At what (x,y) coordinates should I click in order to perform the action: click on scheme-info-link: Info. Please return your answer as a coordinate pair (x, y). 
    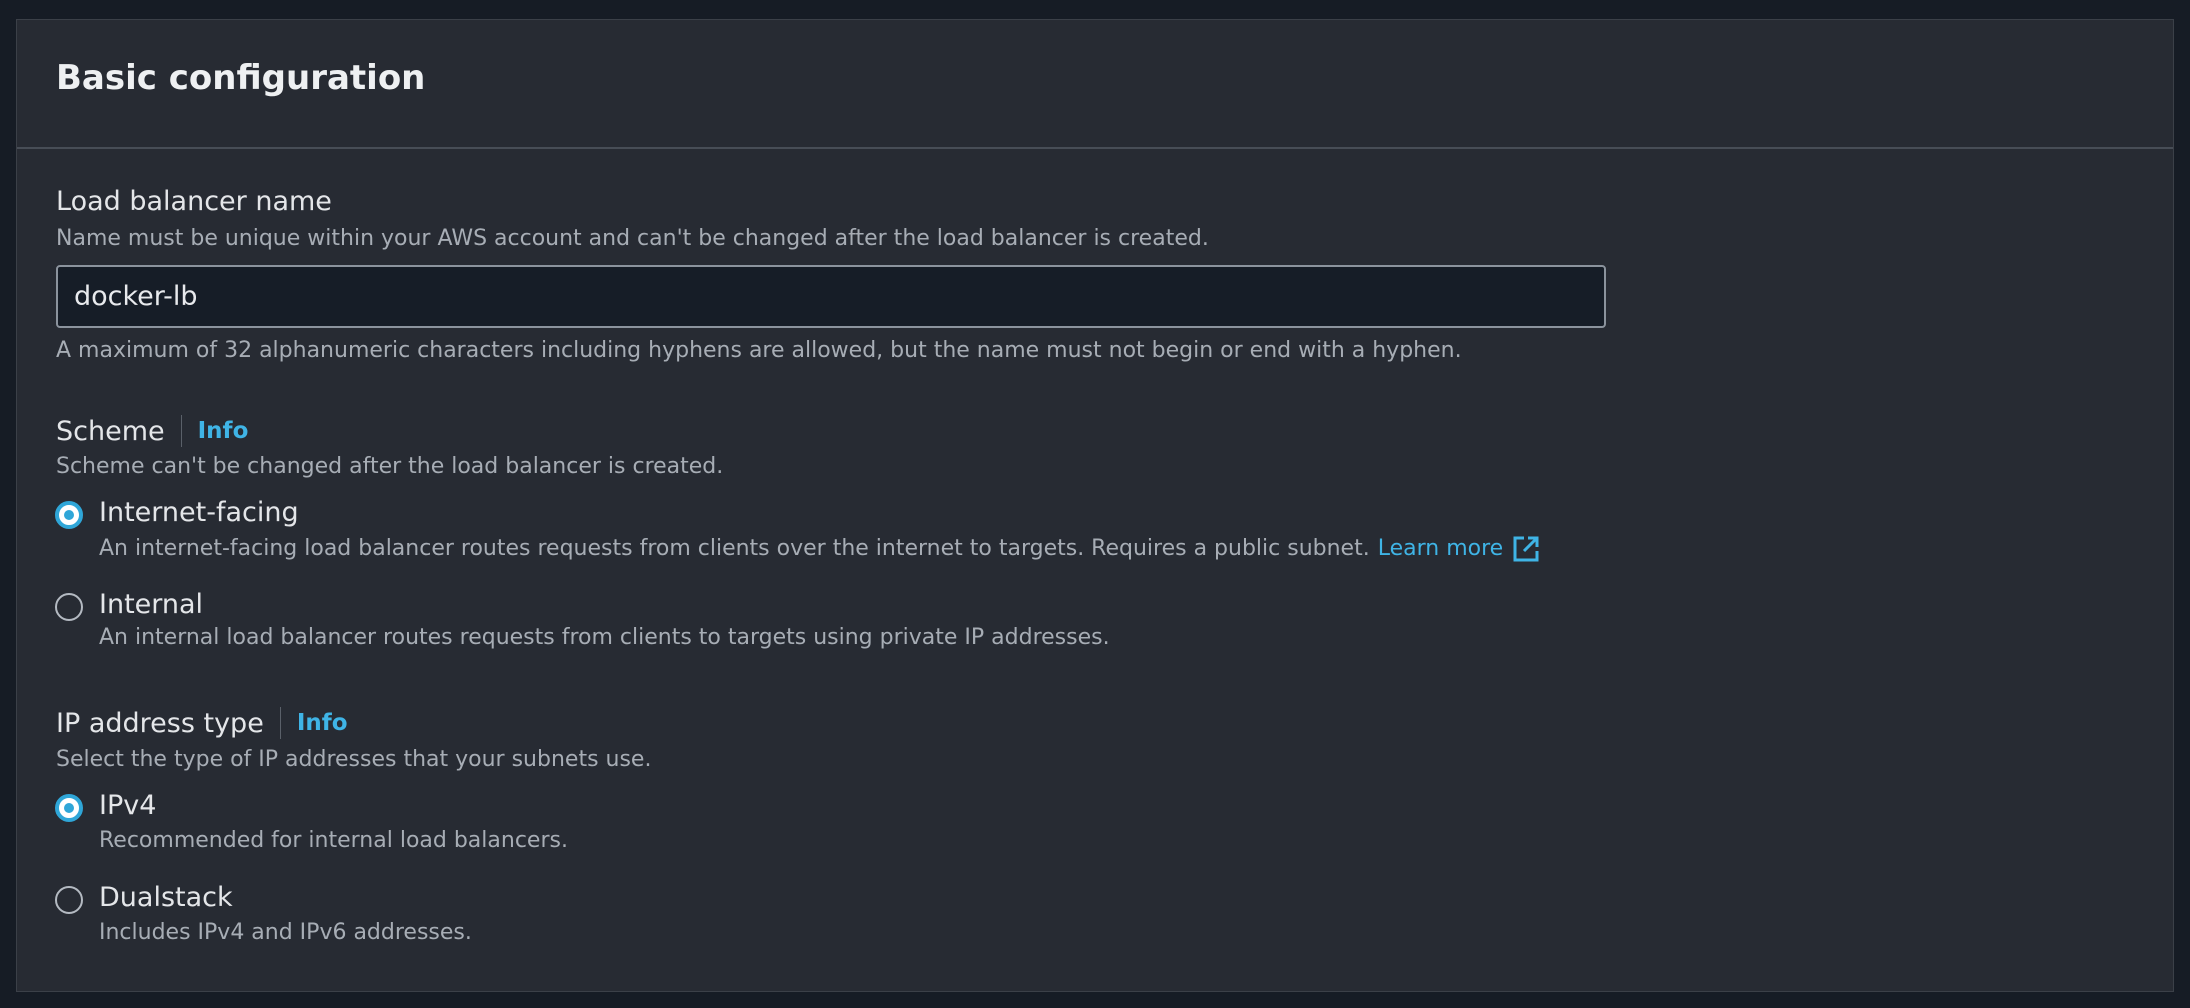
    Looking at the image, I should click on (223, 431).